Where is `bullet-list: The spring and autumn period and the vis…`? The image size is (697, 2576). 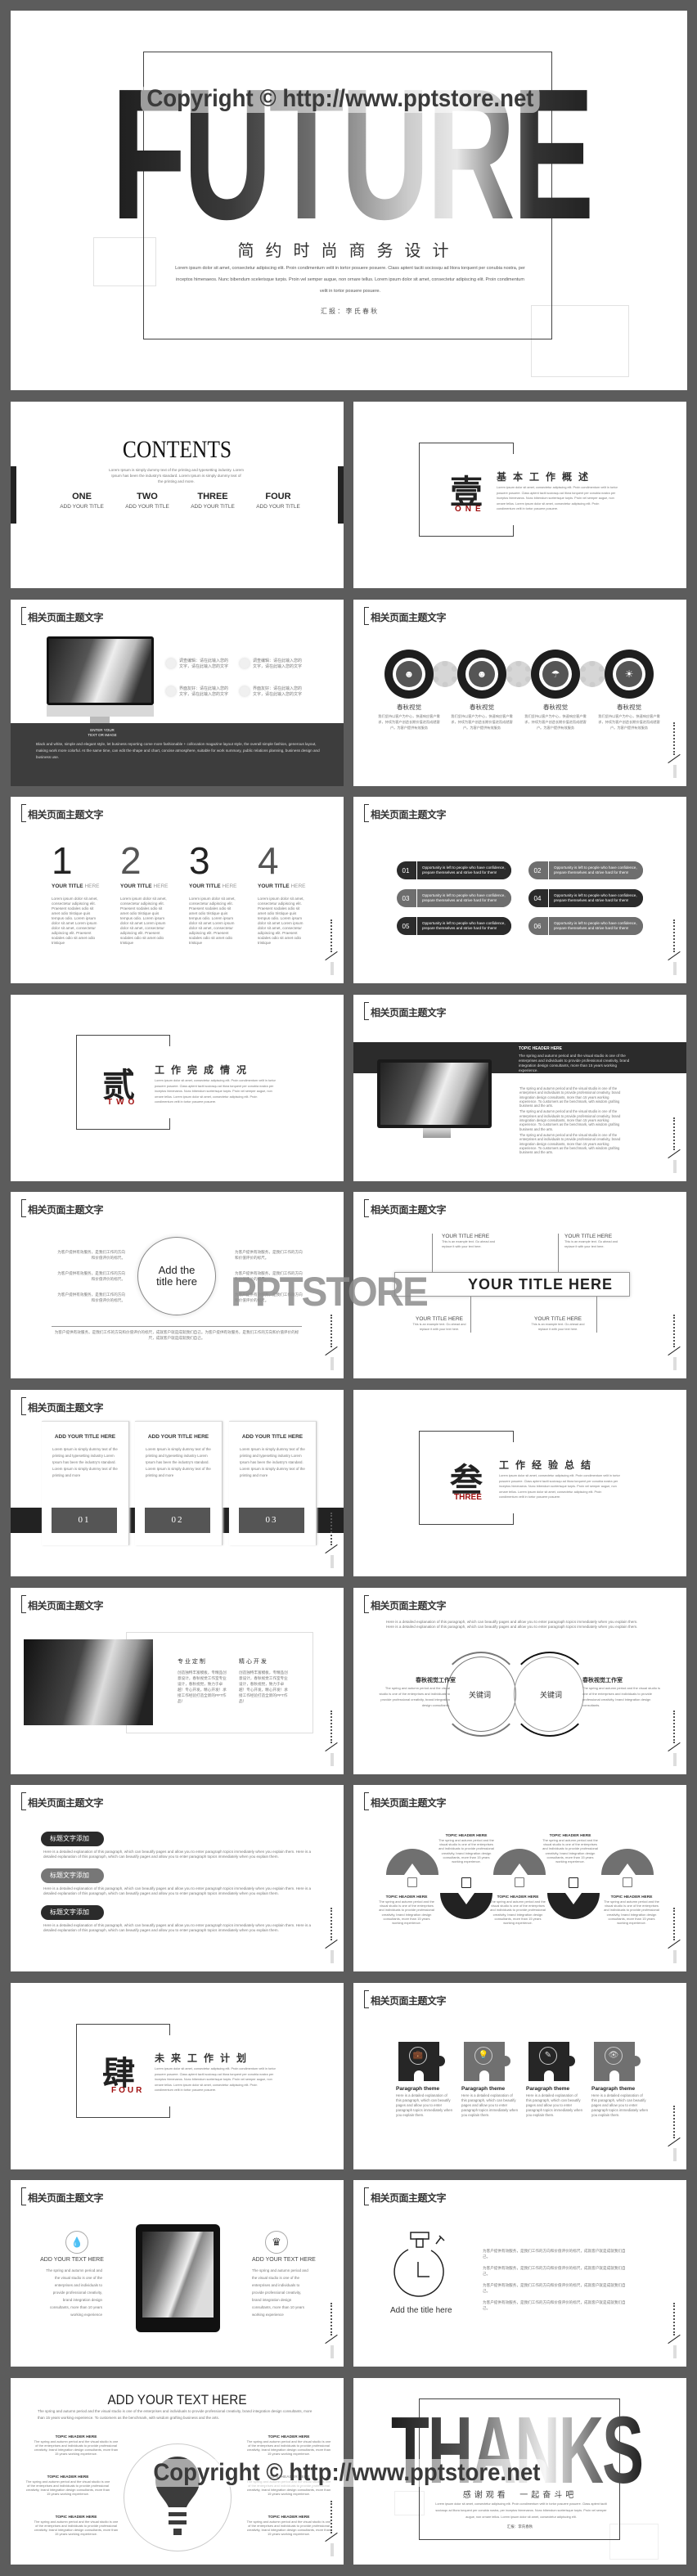
bullet-list: The spring and autumn period and the vis… is located at coordinates (572, 1120).